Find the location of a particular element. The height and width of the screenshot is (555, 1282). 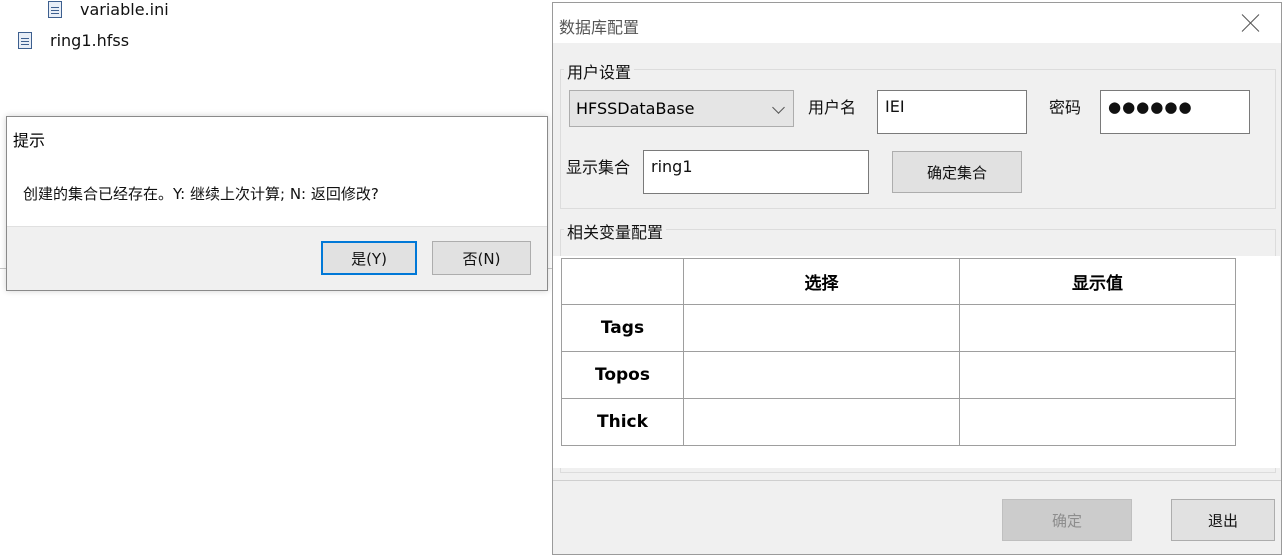

dialog-title: 提示 is located at coordinates (29, 140).